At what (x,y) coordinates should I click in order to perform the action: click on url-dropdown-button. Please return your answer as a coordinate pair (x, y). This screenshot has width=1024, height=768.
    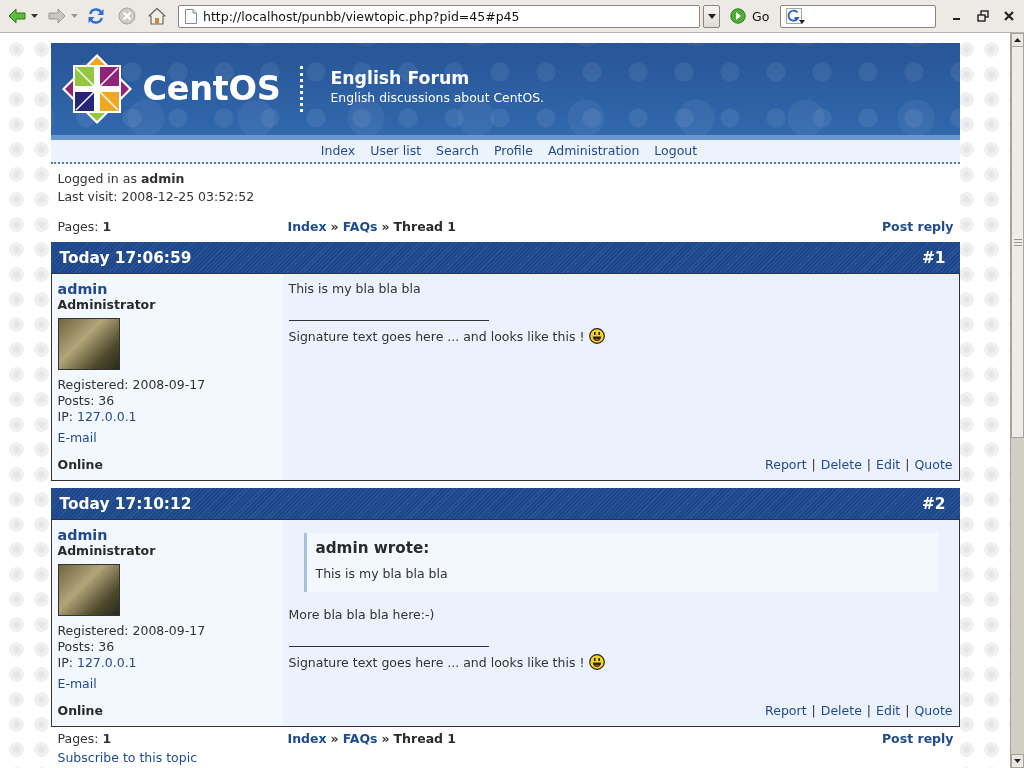
    Looking at the image, I should click on (711, 16).